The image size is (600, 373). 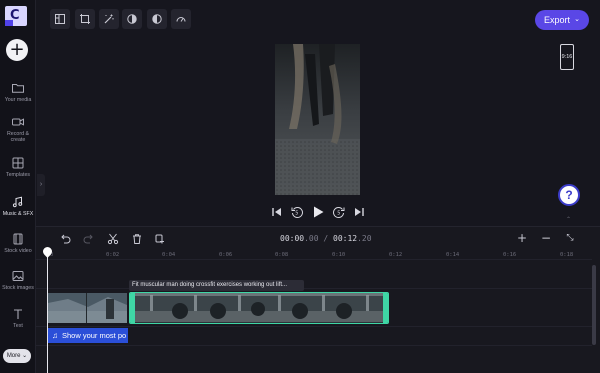 I want to click on clip-thumbnail-strip, so click(x=258, y=307).